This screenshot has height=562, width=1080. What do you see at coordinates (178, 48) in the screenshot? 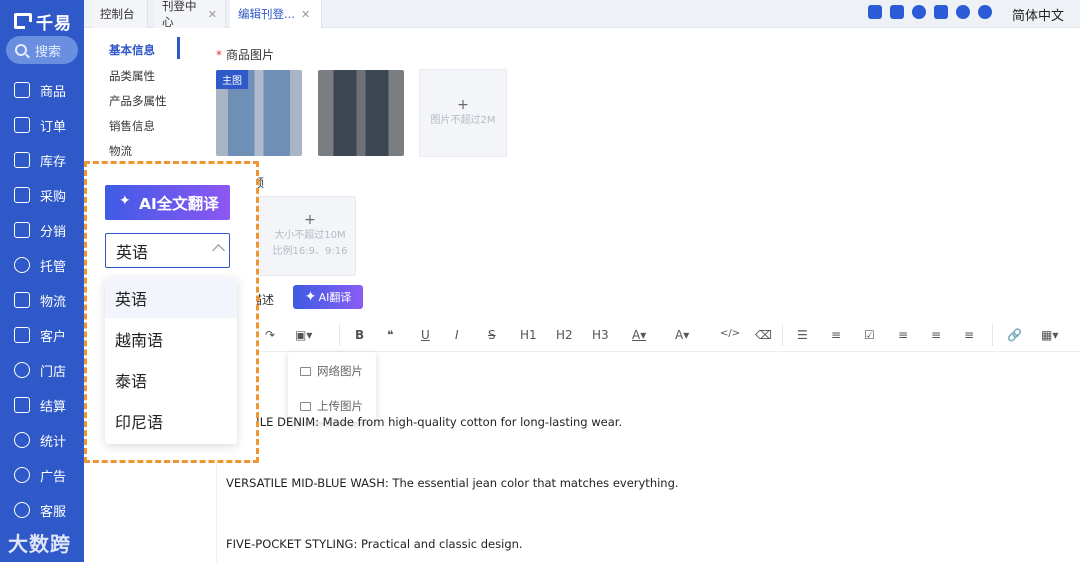
I see `section-nav-active-indicator` at bounding box center [178, 48].